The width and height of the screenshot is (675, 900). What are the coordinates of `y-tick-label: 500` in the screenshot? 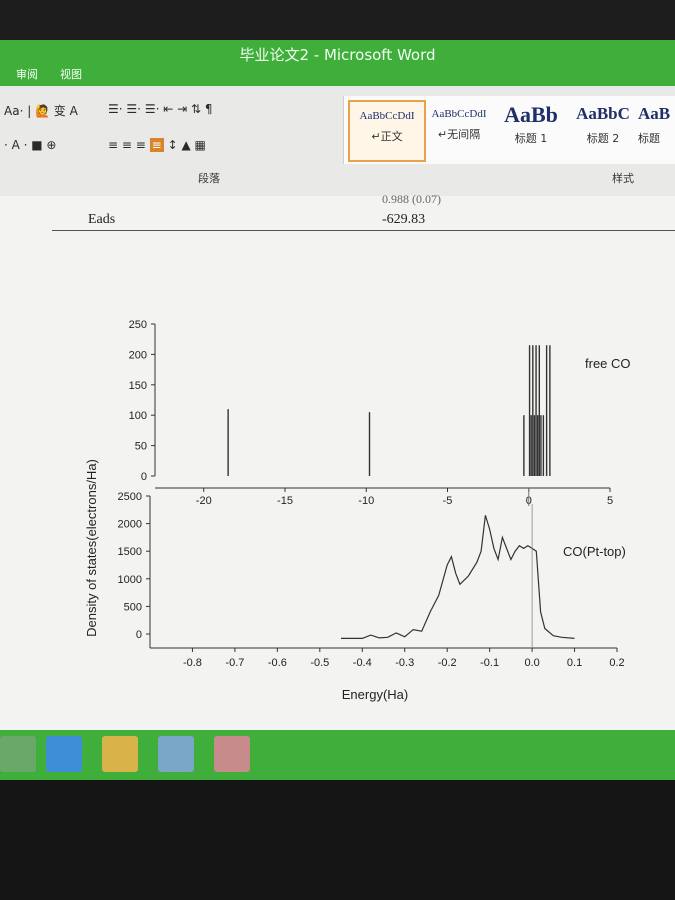 It's located at (133, 607).